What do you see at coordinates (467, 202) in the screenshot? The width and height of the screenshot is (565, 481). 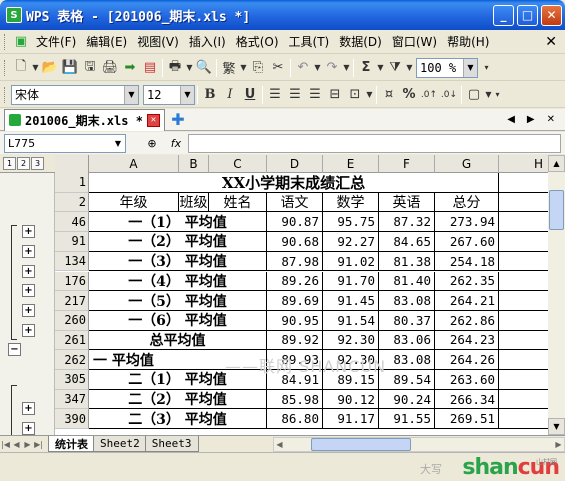 I see `header-total: 总分` at bounding box center [467, 202].